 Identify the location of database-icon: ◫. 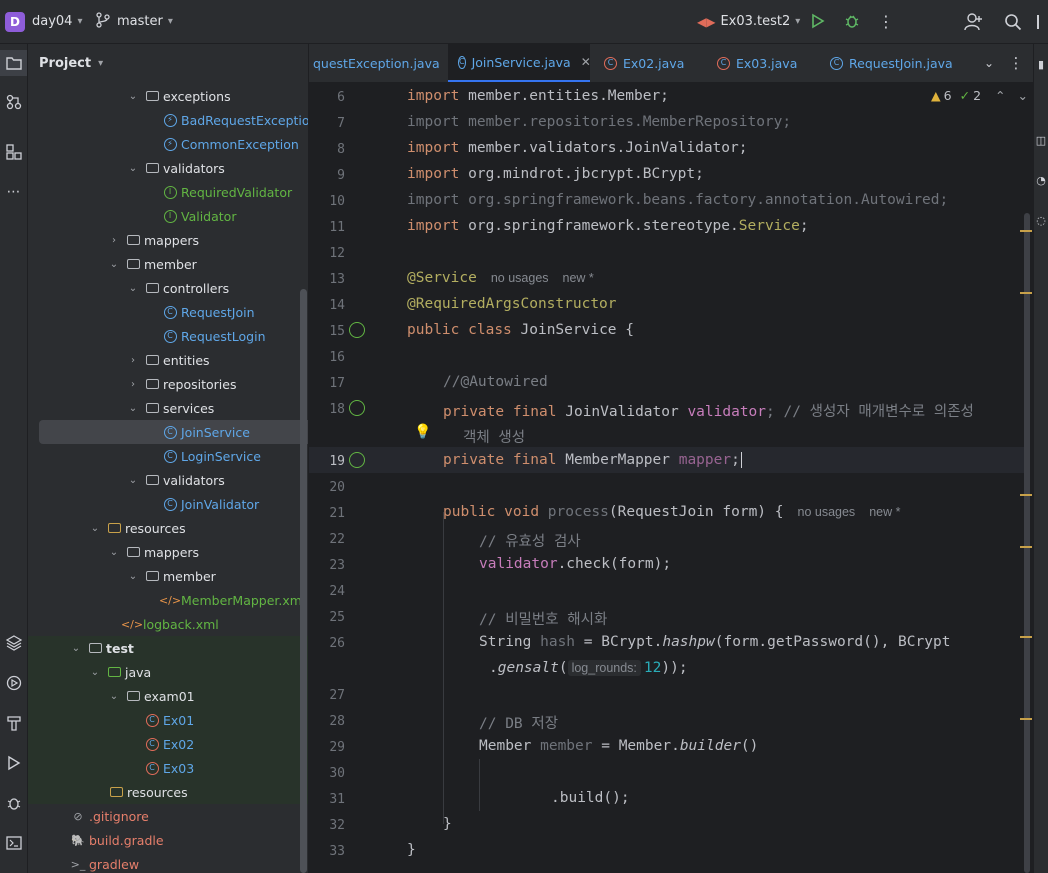
(1041, 140).